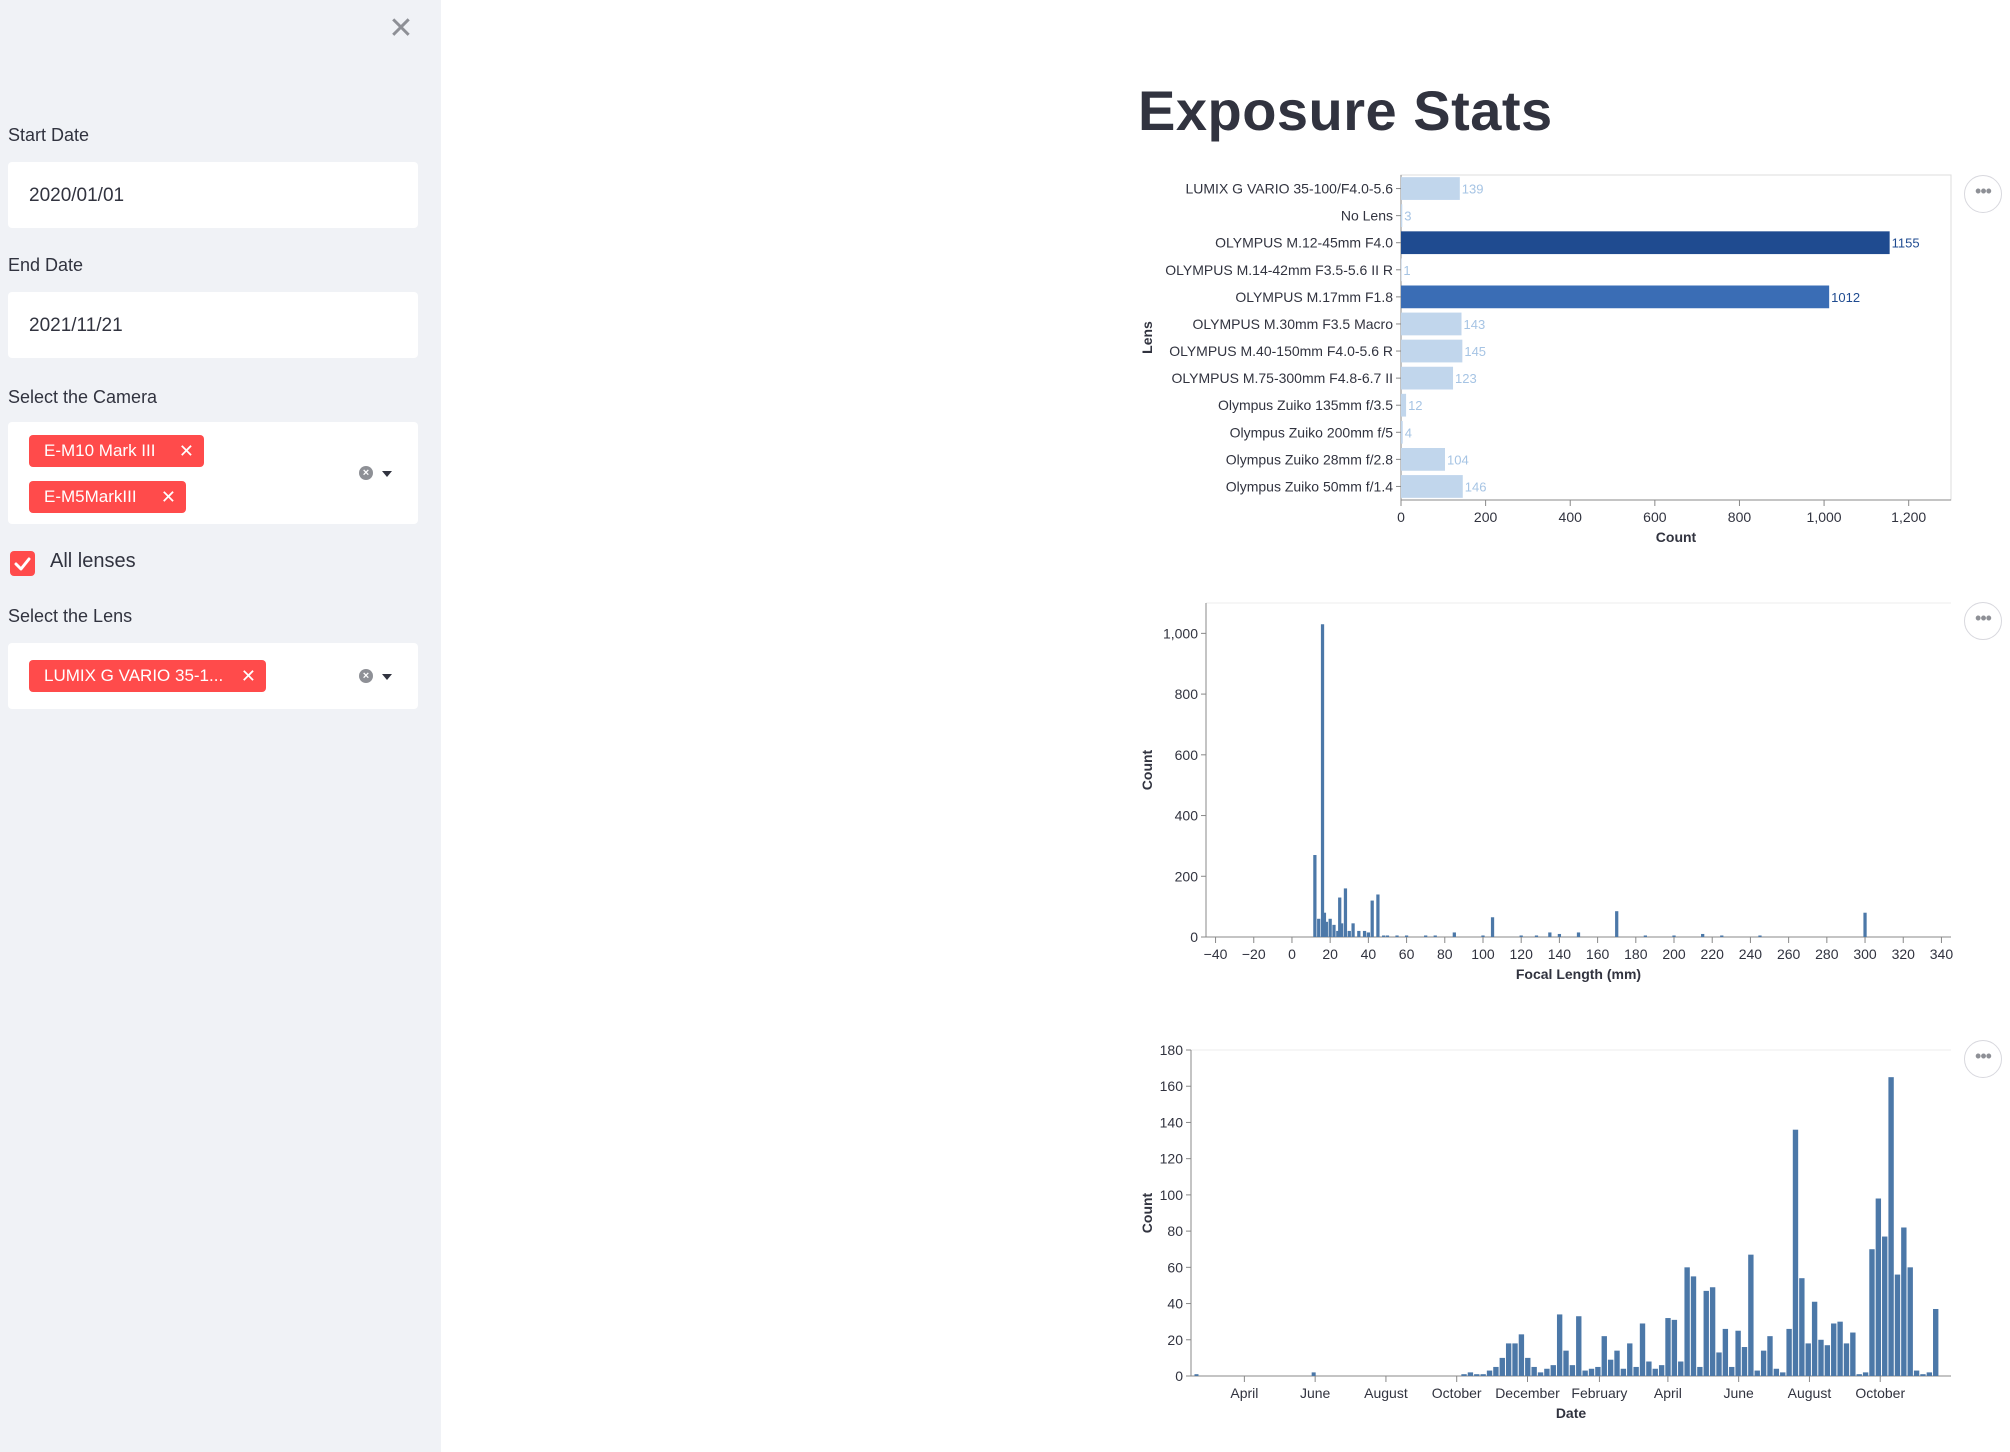 The height and width of the screenshot is (1452, 2010). I want to click on x-axis-title: Focal Length (mm), so click(1578, 974).